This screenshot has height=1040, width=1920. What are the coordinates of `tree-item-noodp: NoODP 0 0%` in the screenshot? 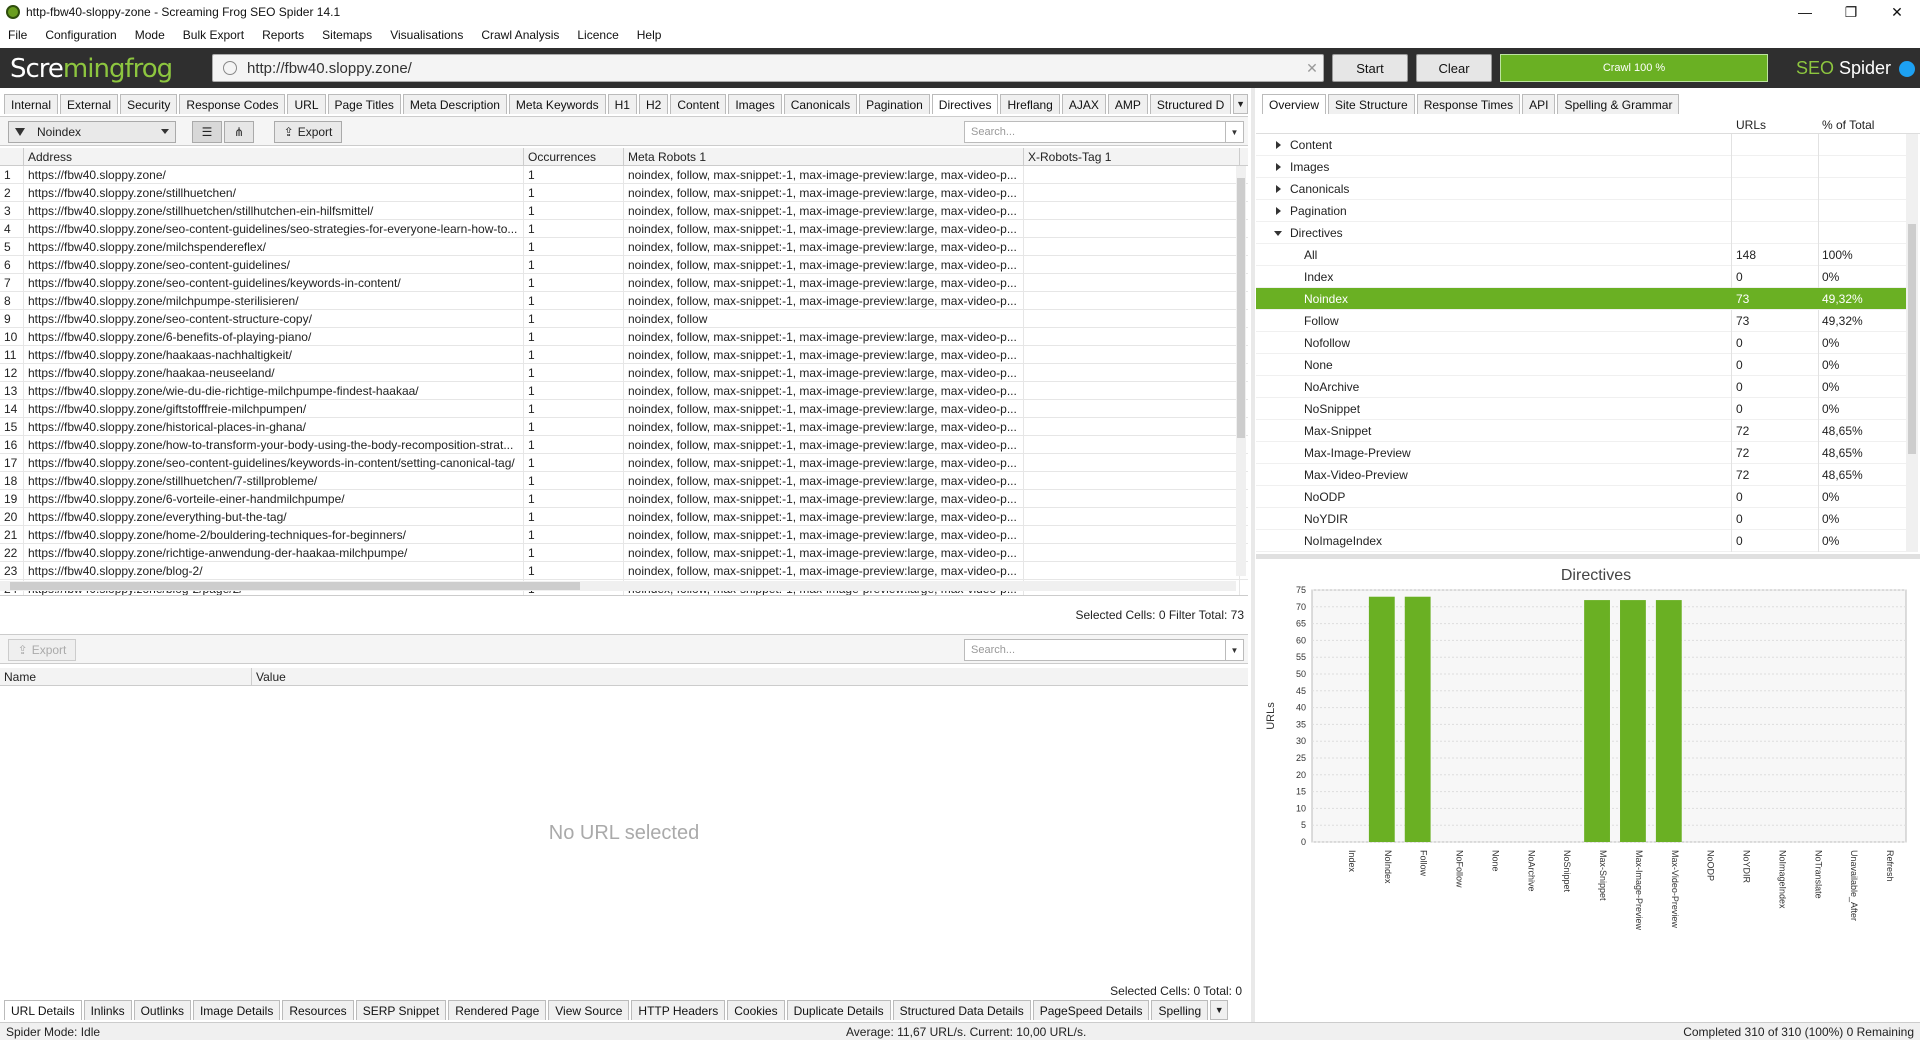 It's located at (1581, 497).